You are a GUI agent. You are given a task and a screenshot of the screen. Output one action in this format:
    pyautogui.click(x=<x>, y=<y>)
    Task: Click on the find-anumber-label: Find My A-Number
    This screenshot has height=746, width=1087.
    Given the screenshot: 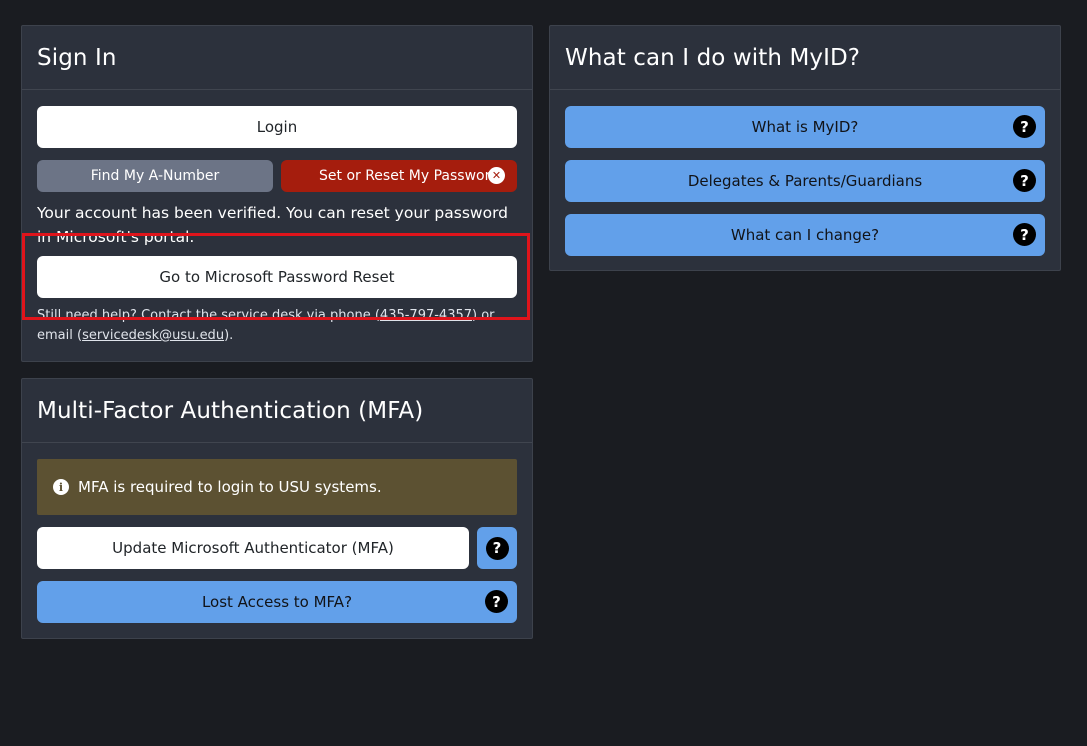 What is the action you would take?
    pyautogui.click(x=155, y=176)
    